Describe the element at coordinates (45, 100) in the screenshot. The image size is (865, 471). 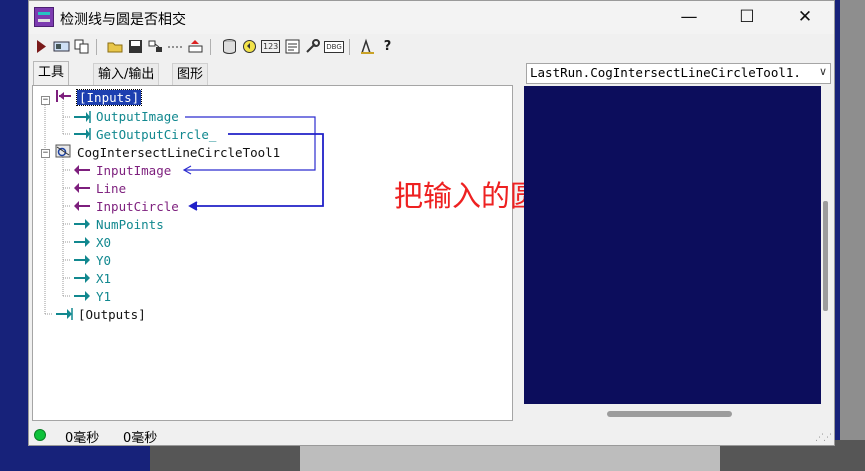
I see `collapse-inputs-button: −` at that location.